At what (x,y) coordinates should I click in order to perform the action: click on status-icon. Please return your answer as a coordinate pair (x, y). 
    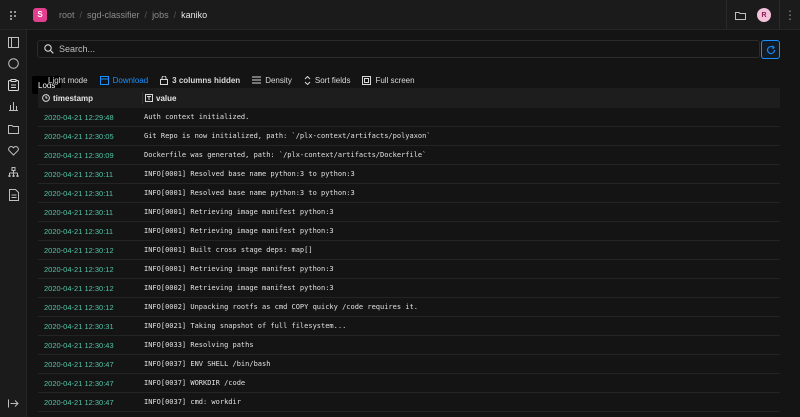
    Looking at the image, I should click on (13, 63).